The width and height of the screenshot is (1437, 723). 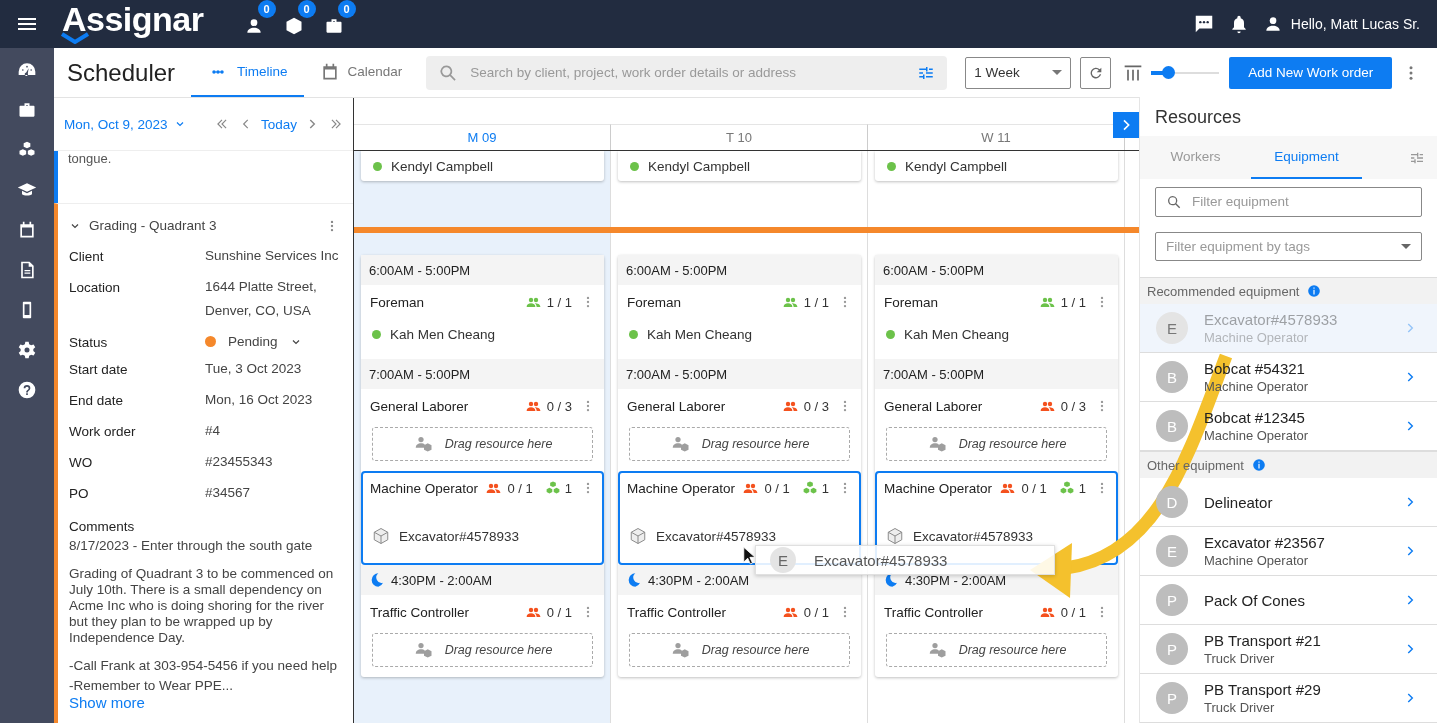 I want to click on help-icon, so click(x=27, y=390).